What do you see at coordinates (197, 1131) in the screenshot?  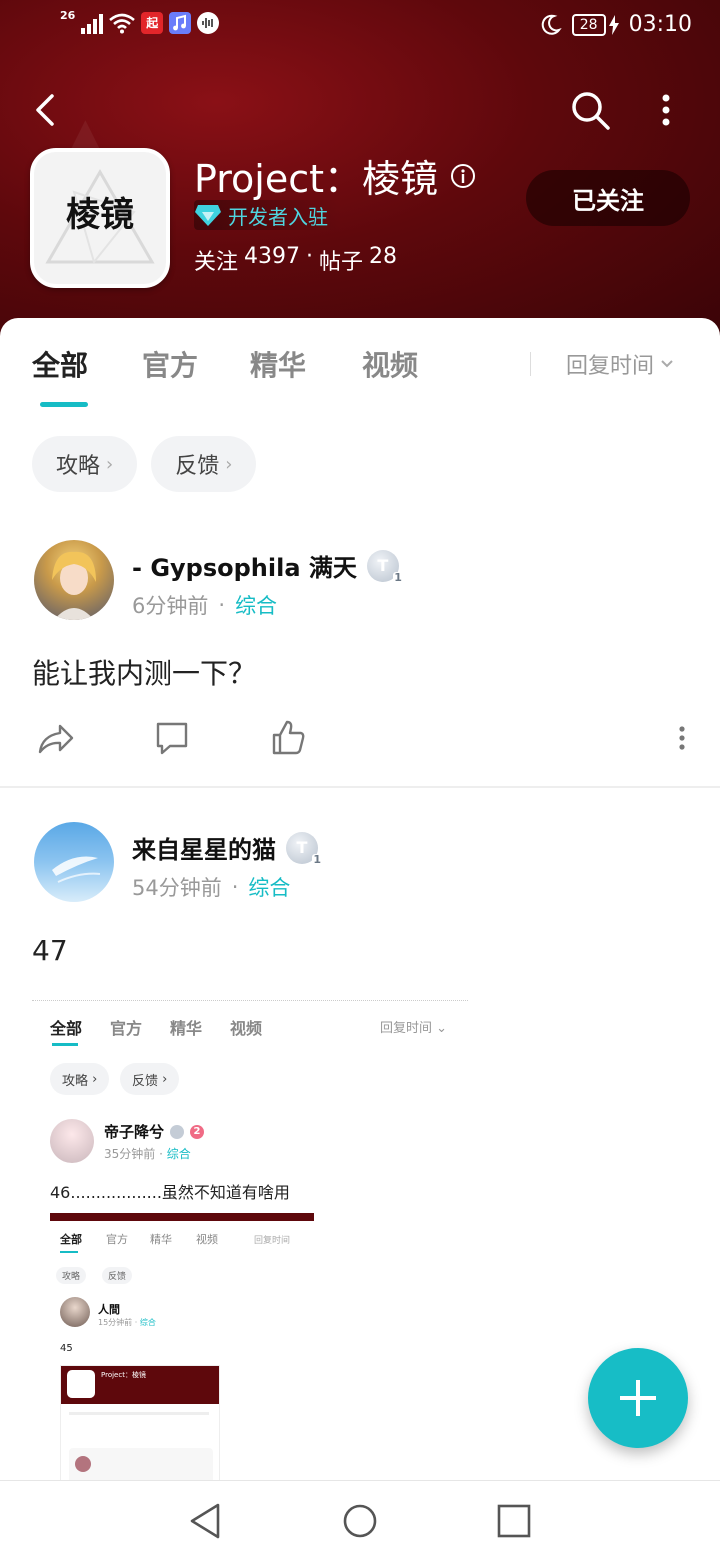 I see `image-rank-badge: 2` at bounding box center [197, 1131].